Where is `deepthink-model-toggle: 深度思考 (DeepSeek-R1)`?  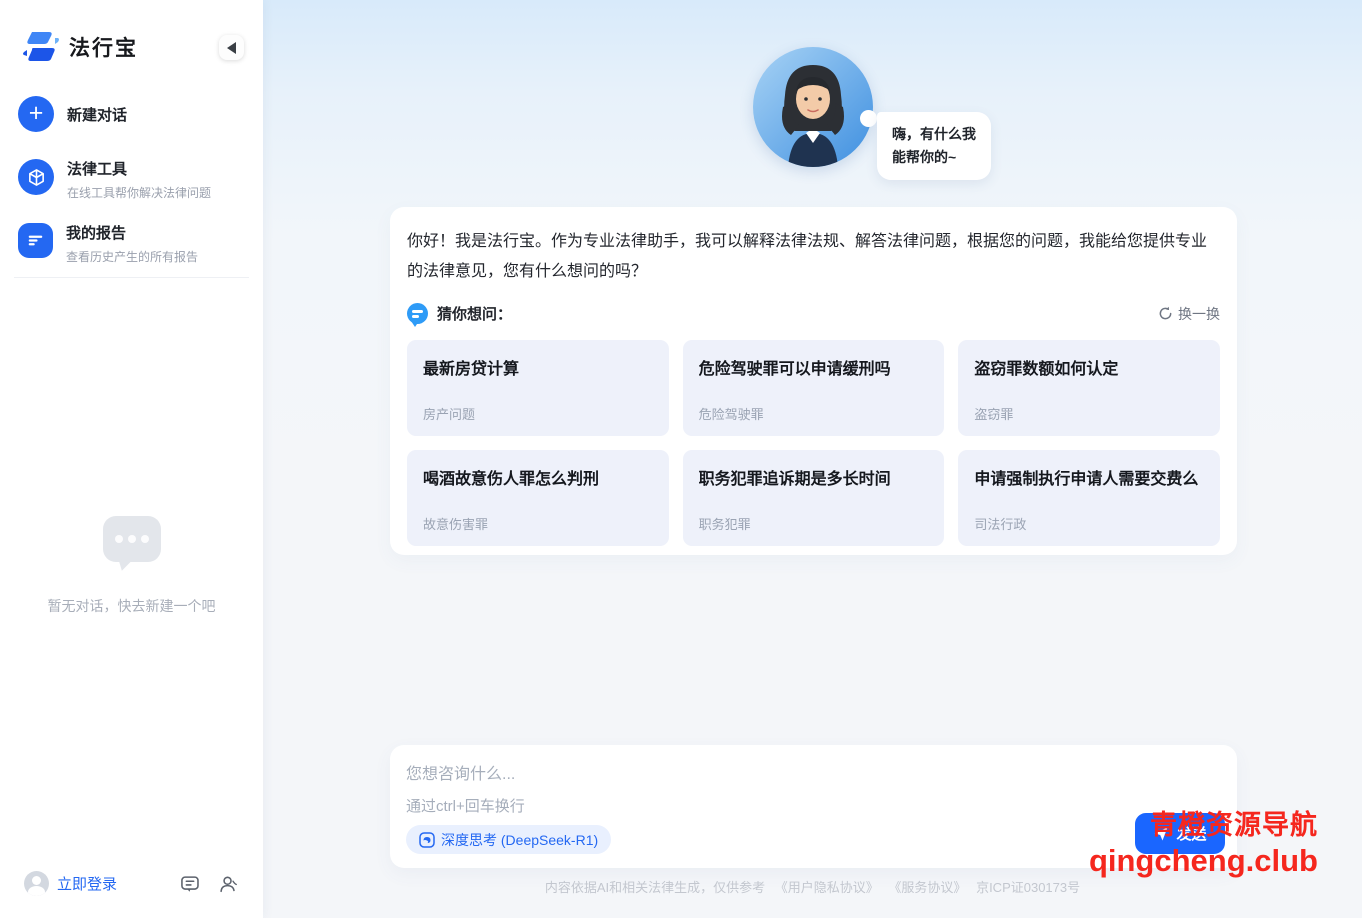
deepthink-model-toggle: 深度思考 (DeepSeek-R1) is located at coordinates (509, 839).